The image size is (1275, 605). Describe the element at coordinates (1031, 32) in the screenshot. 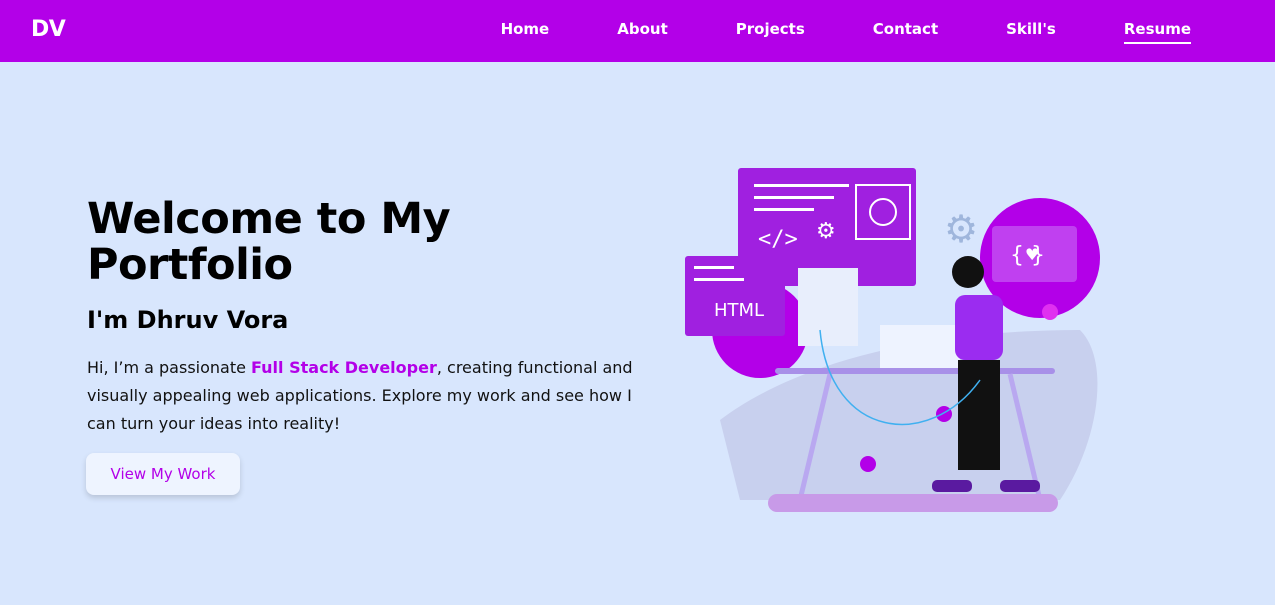

I see `nav-skills: Skill's` at that location.